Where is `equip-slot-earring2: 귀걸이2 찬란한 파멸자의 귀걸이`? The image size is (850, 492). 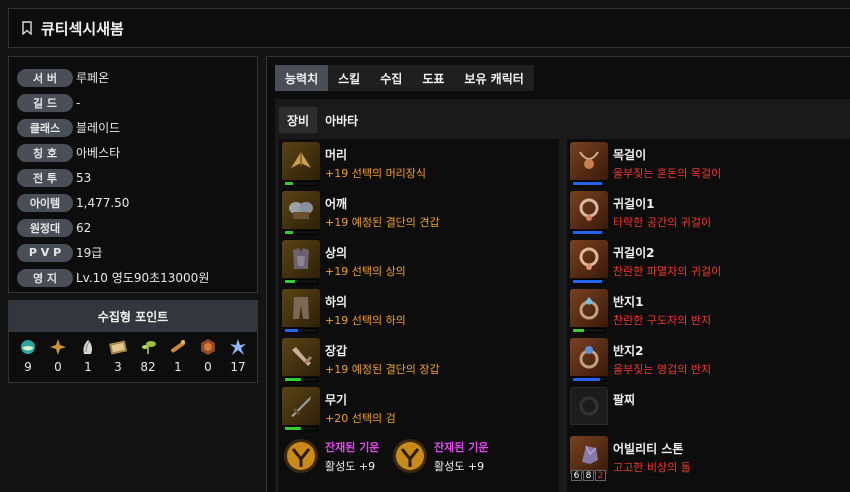 equip-slot-earring2: 귀걸이2 찬란한 파멸자의 귀걸이 is located at coordinates (700, 263).